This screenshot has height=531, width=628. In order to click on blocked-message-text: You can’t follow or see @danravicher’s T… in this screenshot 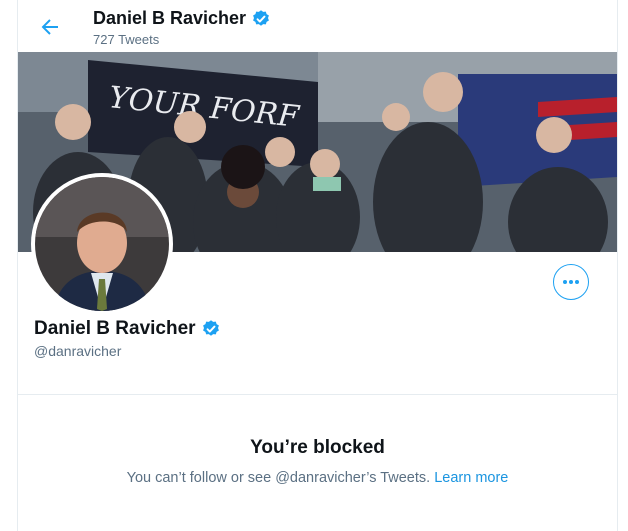, I will do `click(278, 478)`.